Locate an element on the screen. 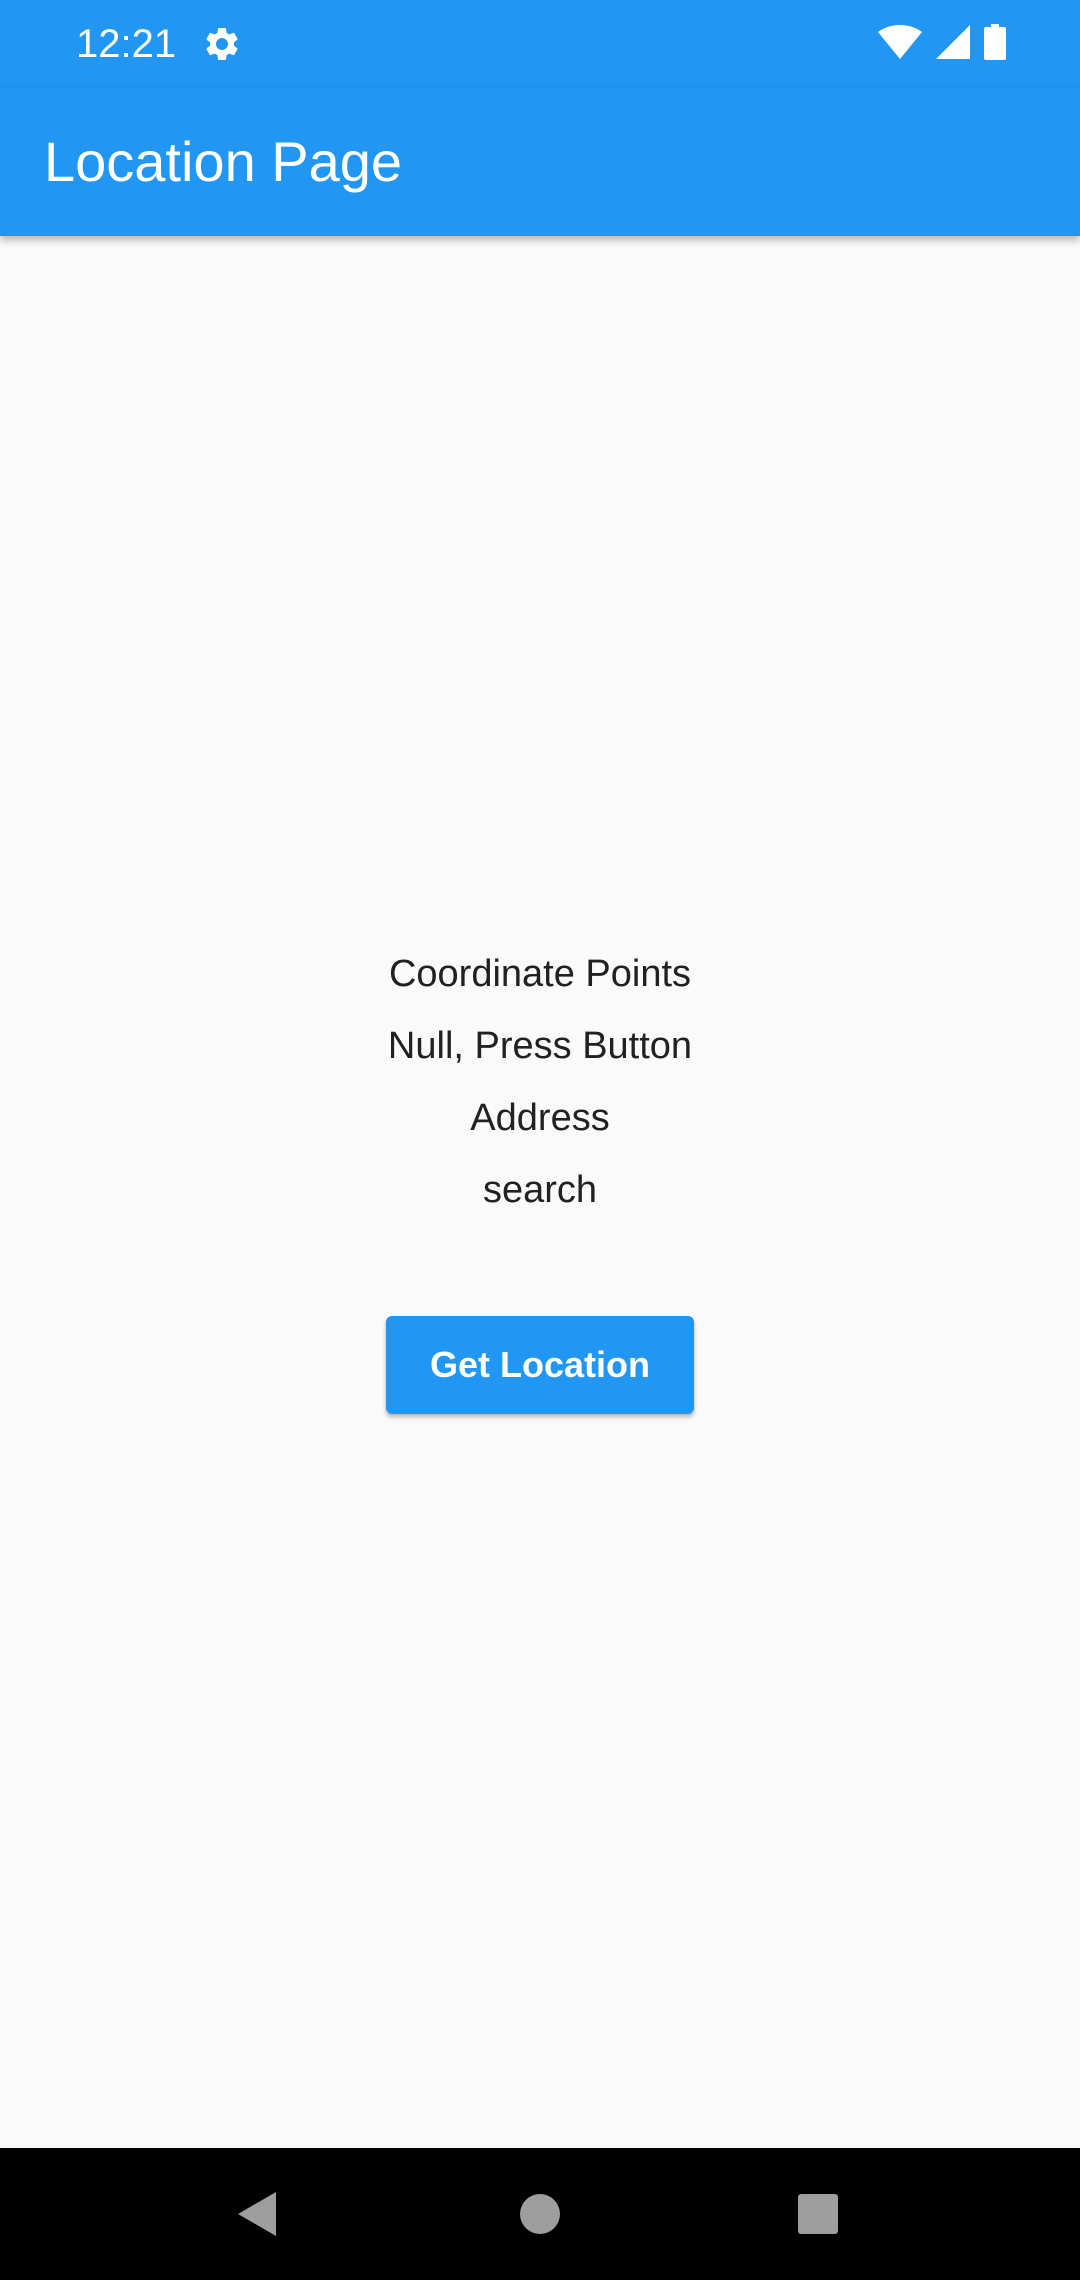 This screenshot has height=2280, width=1080. get-location-button: Get Location is located at coordinates (540, 1365).